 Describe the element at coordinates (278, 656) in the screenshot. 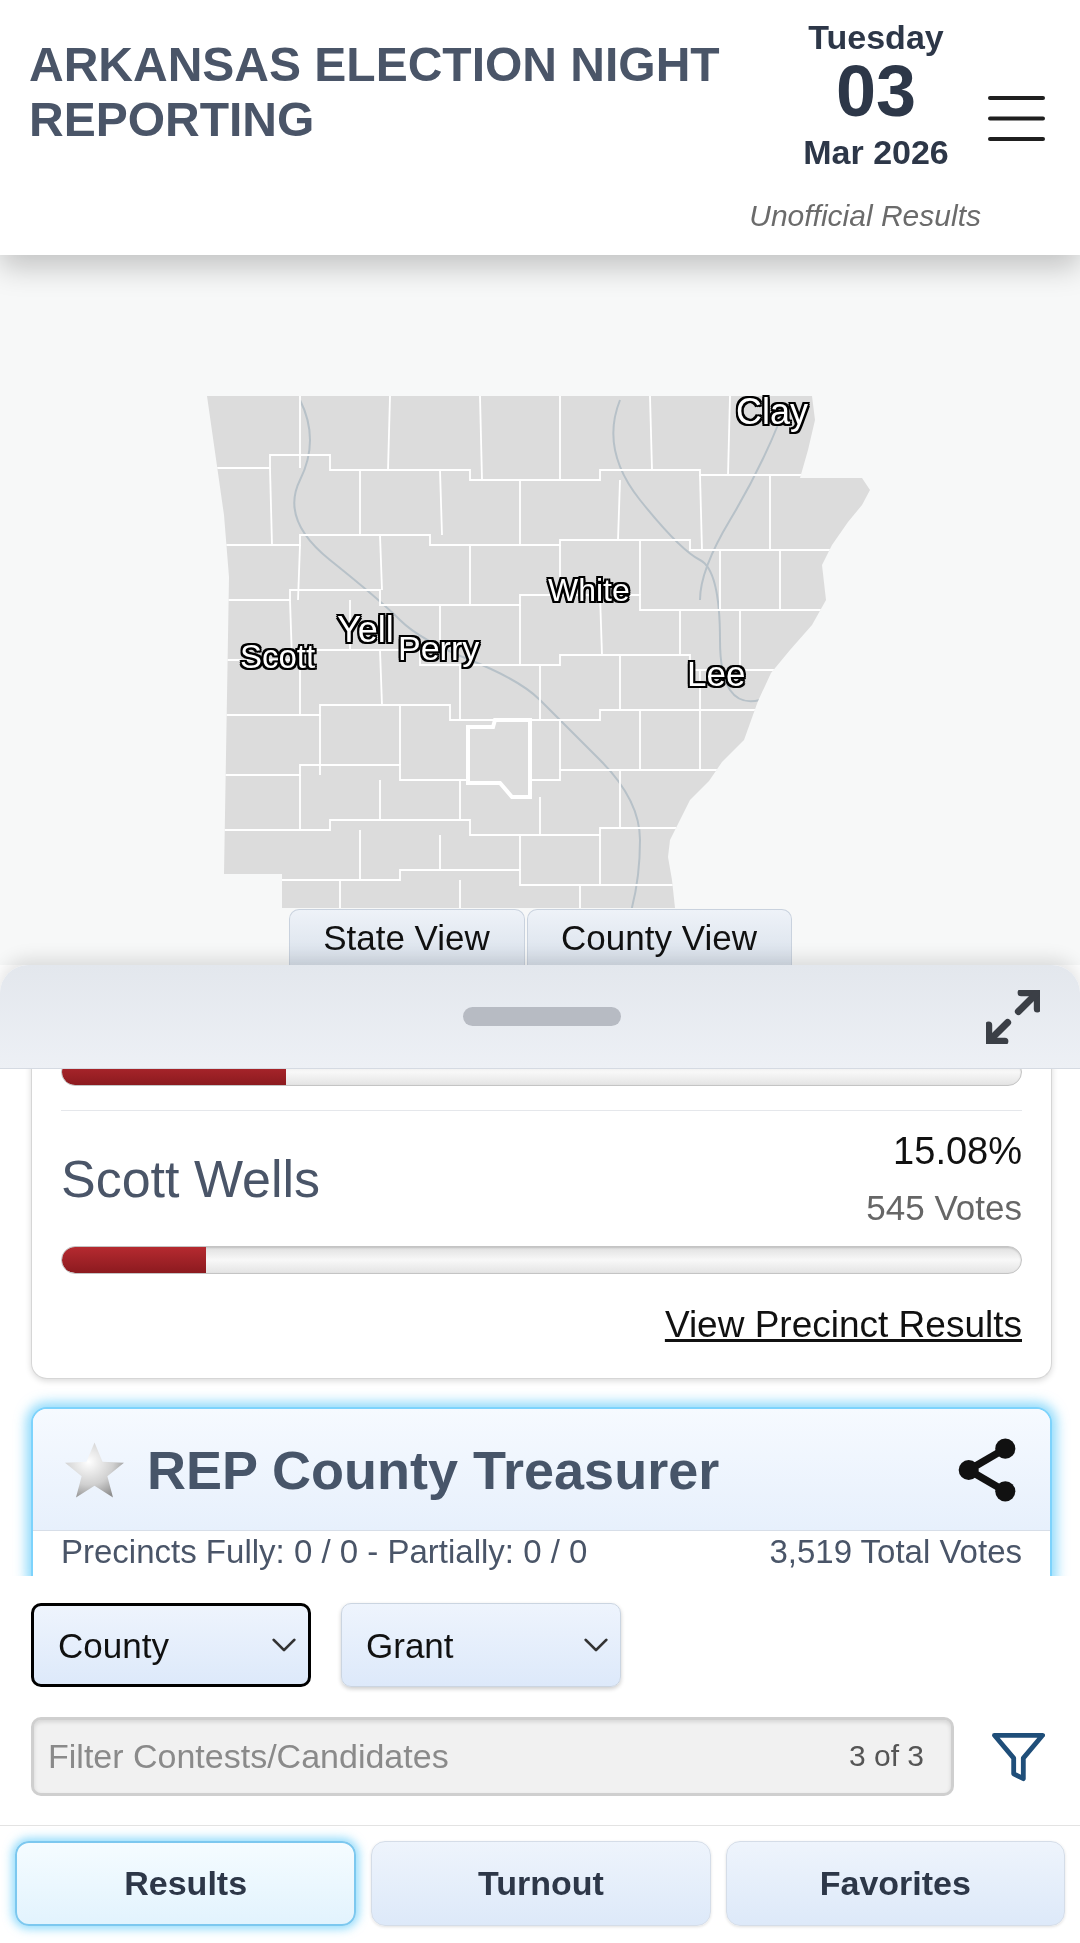

I see `county-label: Scott` at that location.